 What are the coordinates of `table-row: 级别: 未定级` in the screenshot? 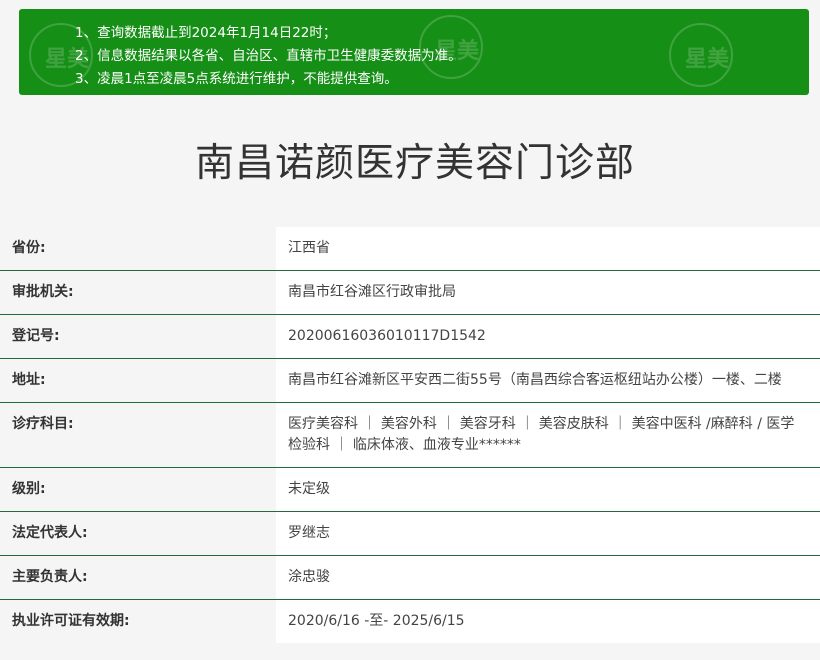 It's located at (410, 489).